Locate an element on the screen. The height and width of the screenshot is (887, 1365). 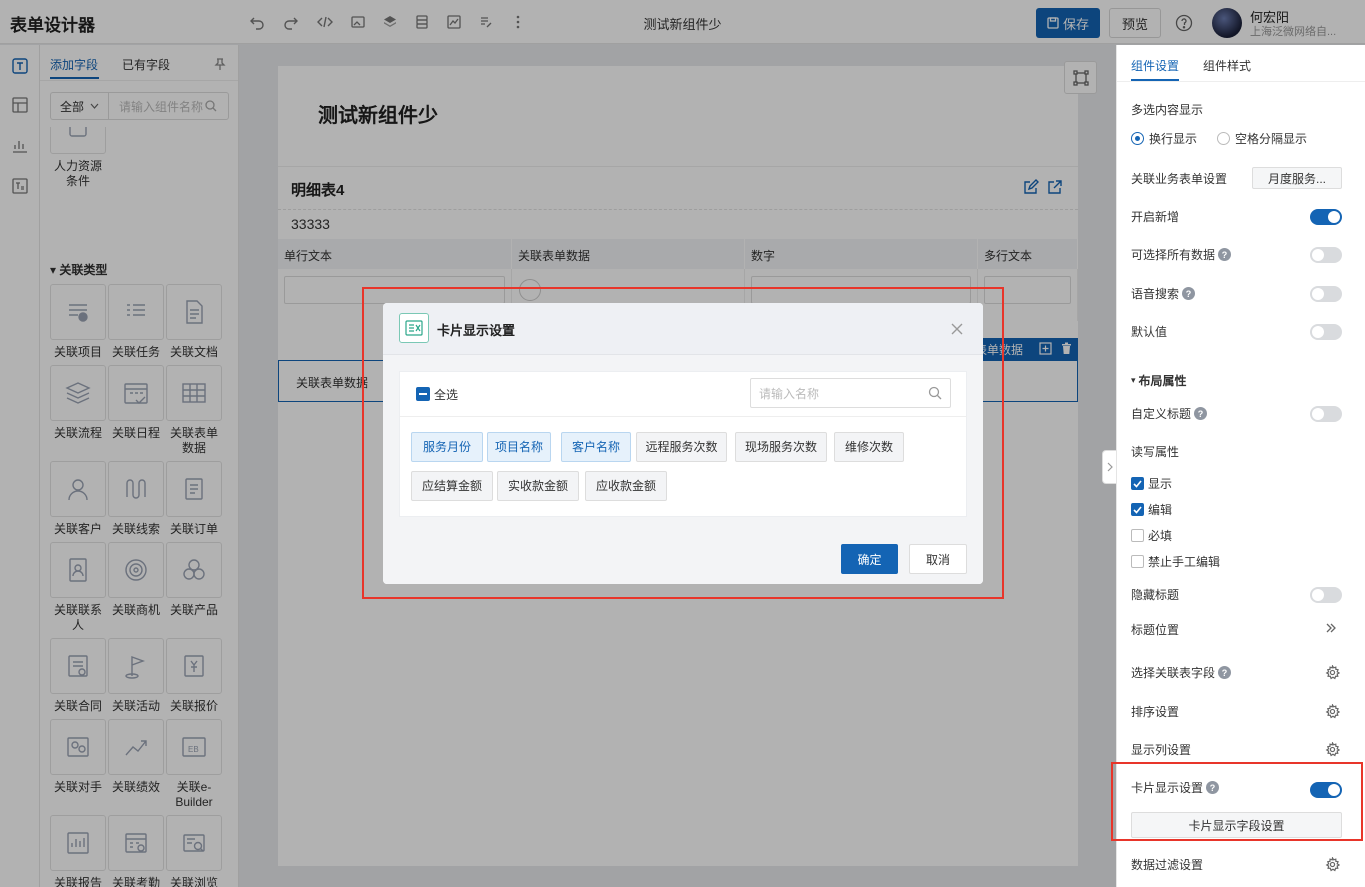
tab-component-style: 组件样式 is located at coordinates (1227, 65).